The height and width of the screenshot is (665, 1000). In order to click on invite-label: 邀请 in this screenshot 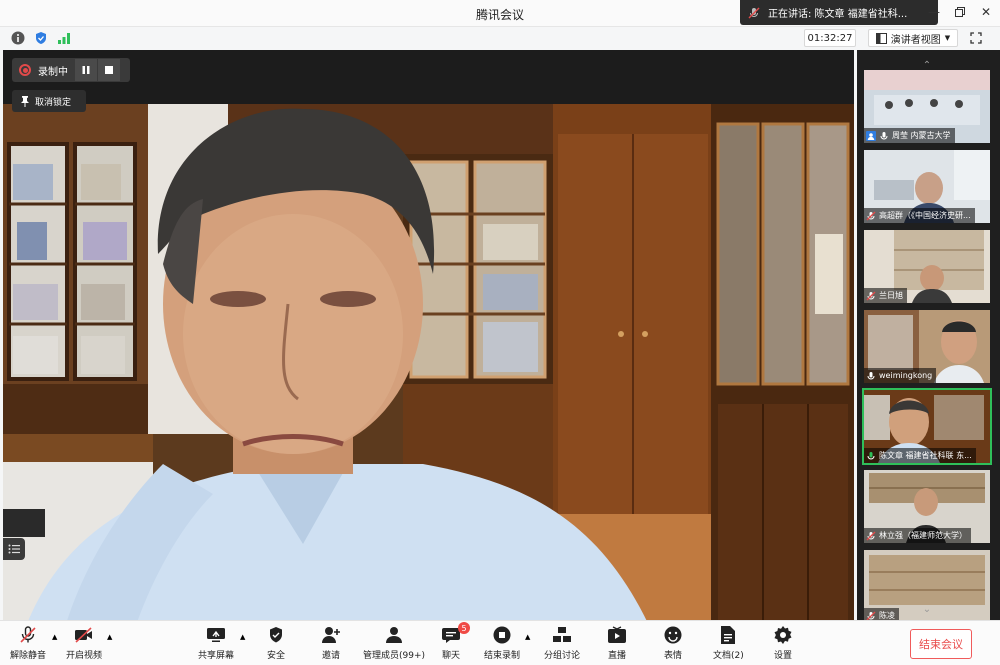, I will do `click(330, 656)`.